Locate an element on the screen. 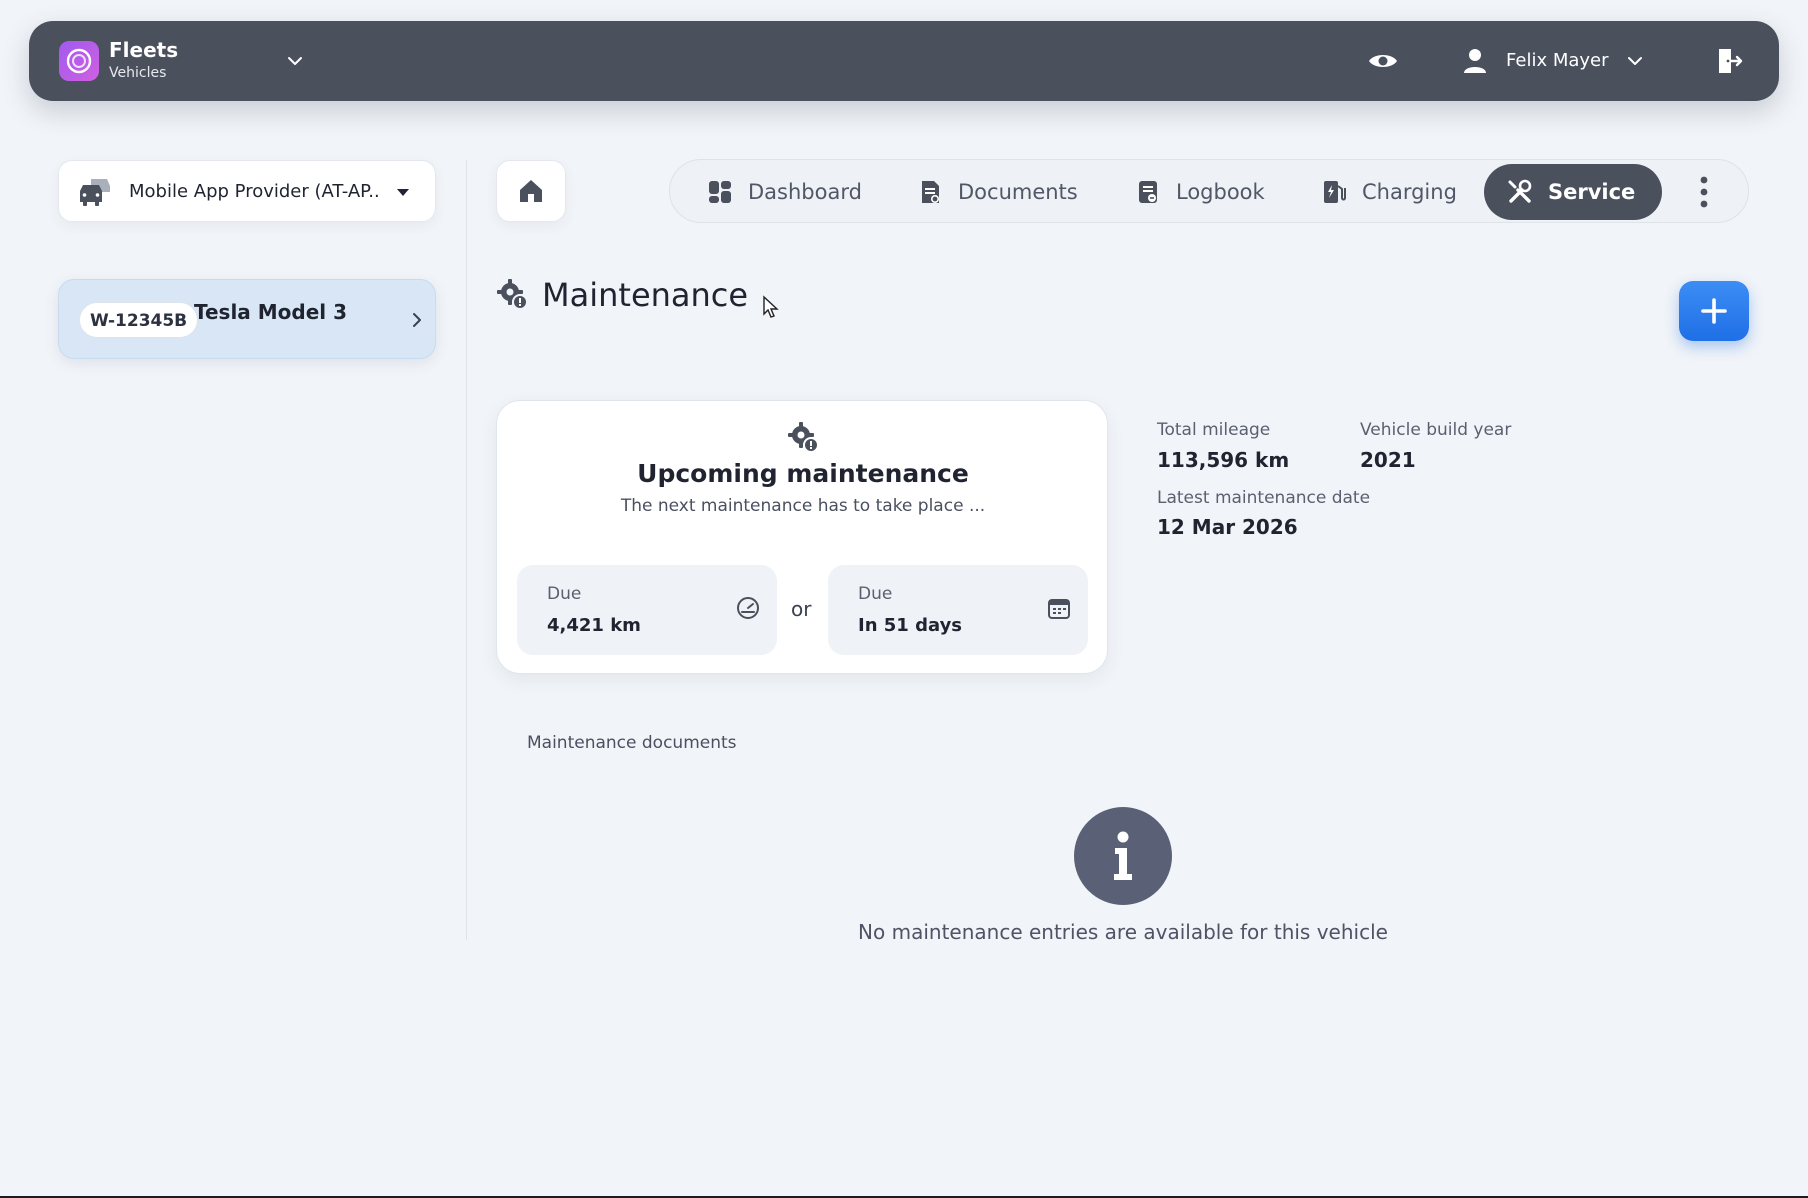 Image resolution: width=1808 pixels, height=1198 pixels. tab-logbook: Logbook is located at coordinates (1199, 192).